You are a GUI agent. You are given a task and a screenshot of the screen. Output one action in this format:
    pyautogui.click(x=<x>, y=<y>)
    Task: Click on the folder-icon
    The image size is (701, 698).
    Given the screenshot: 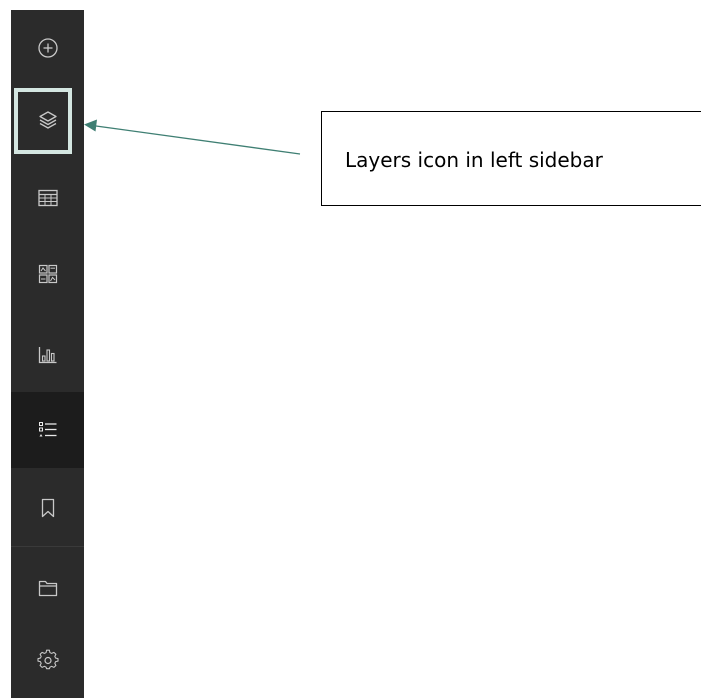 What is the action you would take?
    pyautogui.click(x=47, y=588)
    